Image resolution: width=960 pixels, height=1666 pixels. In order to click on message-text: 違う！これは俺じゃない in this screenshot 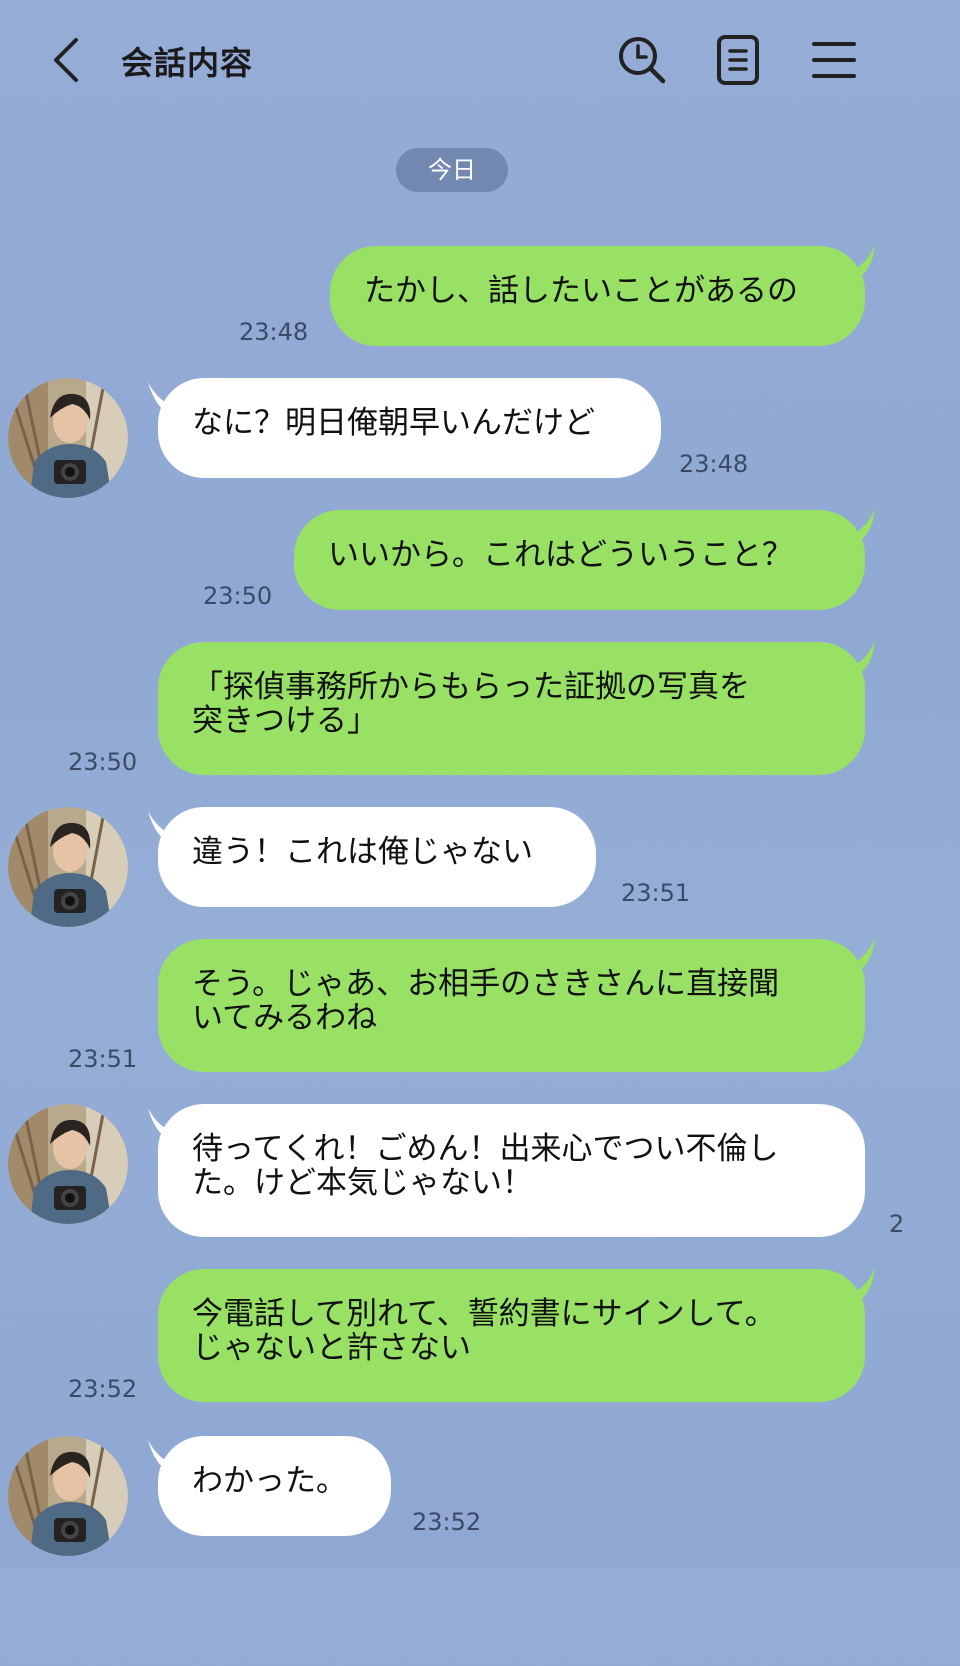, I will do `click(362, 852)`.